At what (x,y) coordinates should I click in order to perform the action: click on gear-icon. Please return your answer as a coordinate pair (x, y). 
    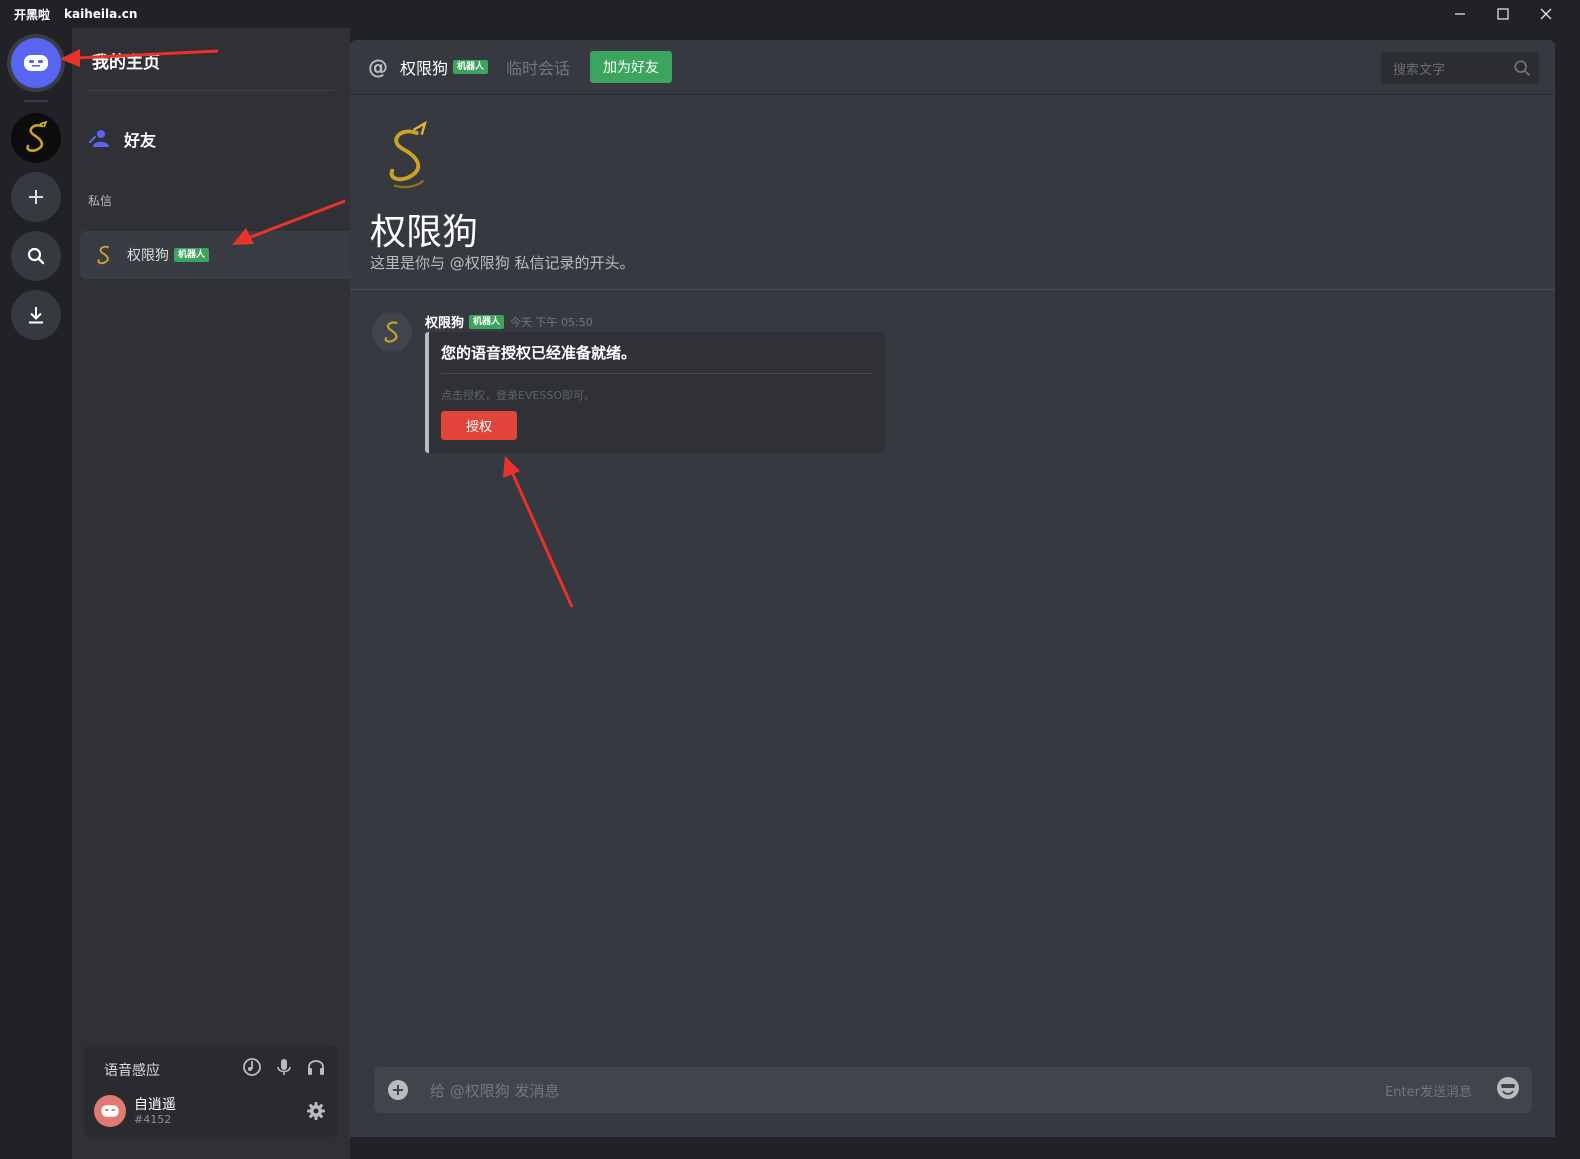
    Looking at the image, I should click on (316, 1111).